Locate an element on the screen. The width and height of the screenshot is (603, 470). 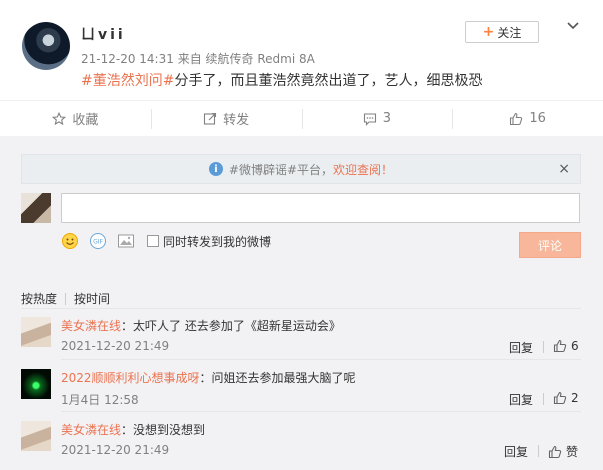
comment-like-button: 6 is located at coordinates (566, 346).